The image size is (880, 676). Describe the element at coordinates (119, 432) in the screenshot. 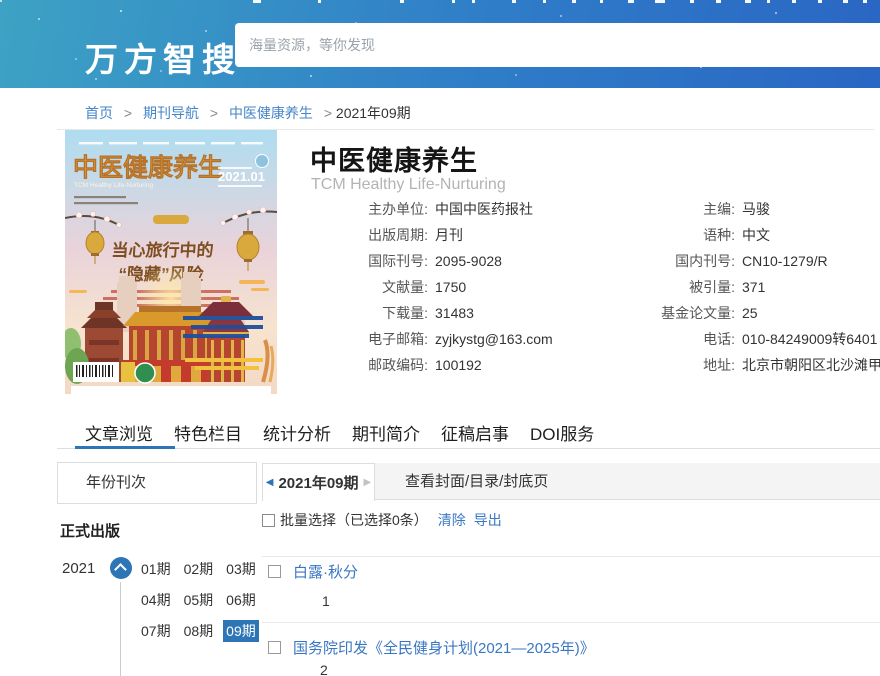

I see `tab-article-browse: 文章浏览` at that location.